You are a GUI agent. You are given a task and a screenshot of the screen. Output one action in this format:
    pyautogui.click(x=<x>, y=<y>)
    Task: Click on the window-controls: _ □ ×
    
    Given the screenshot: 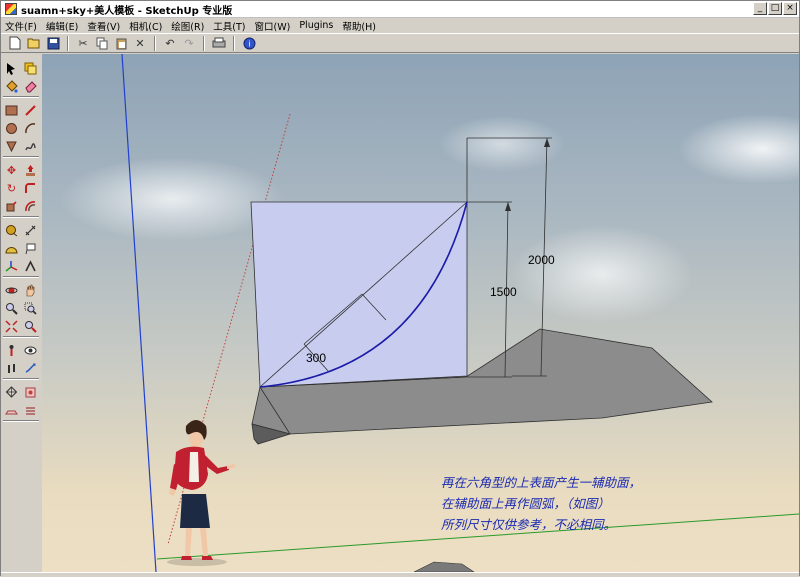 What is the action you would take?
    pyautogui.click(x=775, y=8)
    